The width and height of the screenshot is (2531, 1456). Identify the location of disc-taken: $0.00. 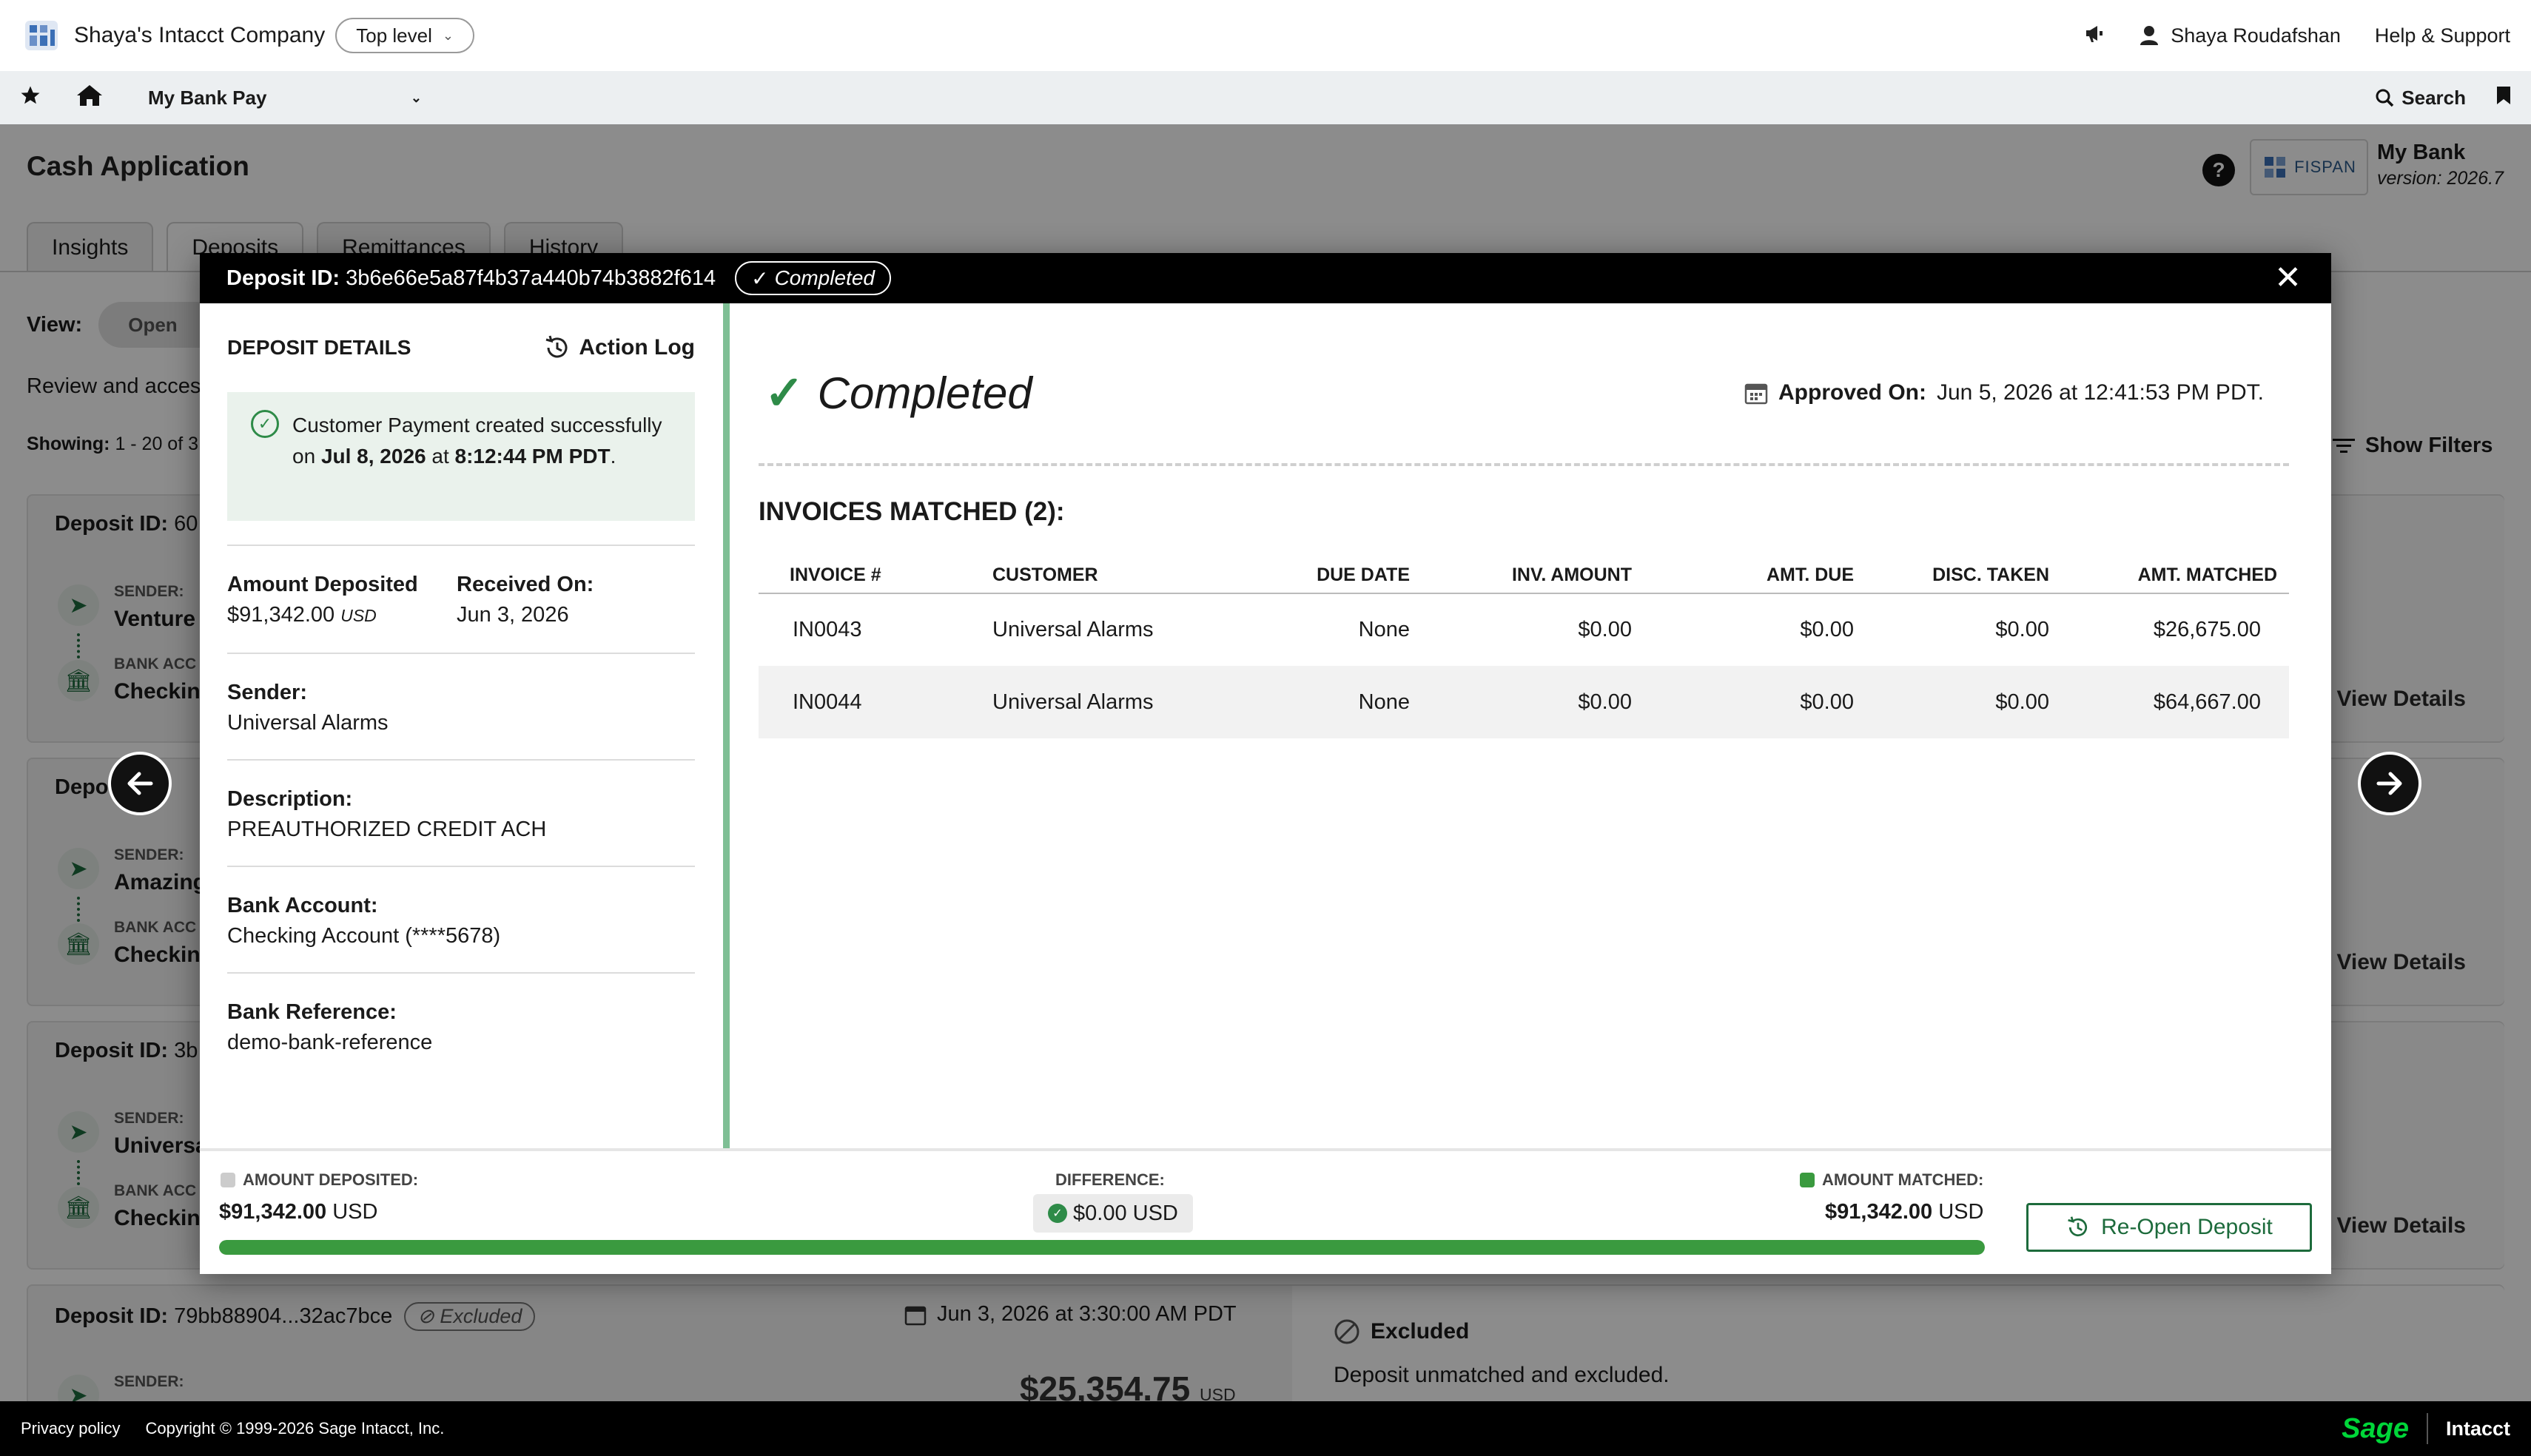
(1963, 702).